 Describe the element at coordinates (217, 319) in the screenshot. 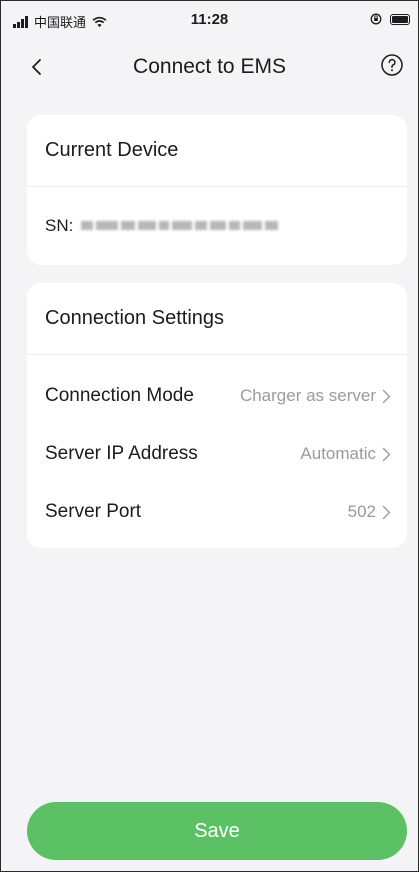

I see `connection-settings-title: Connection Settings` at that location.